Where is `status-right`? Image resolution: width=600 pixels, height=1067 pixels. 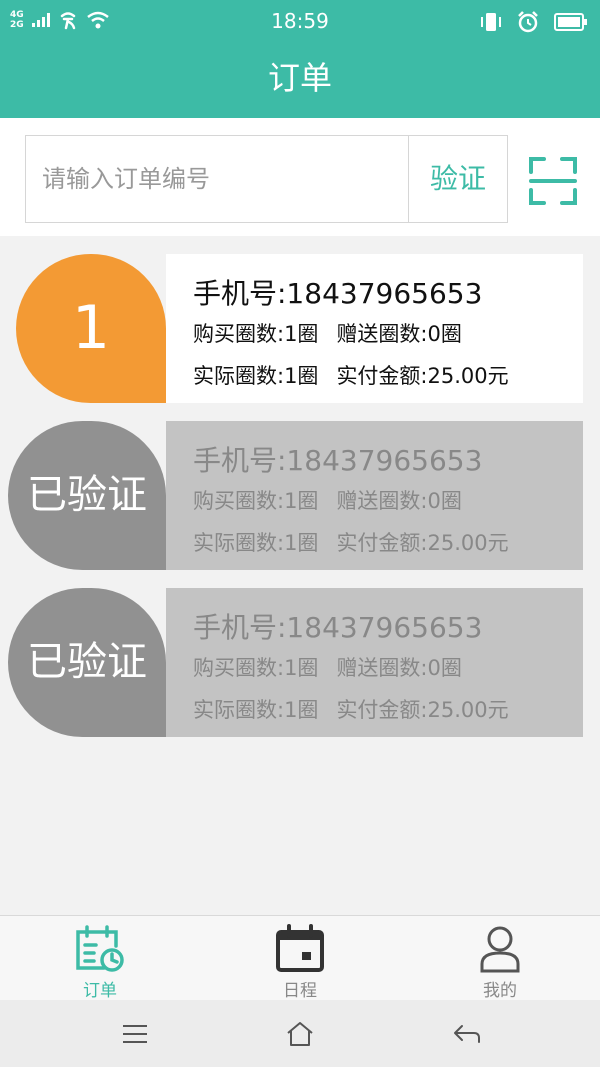
status-right is located at coordinates (534, 22).